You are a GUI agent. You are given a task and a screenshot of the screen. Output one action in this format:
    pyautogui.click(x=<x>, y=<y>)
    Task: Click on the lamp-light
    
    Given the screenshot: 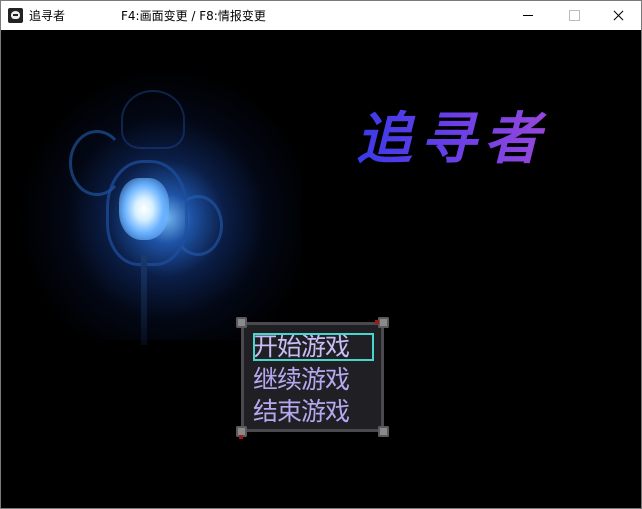 What is the action you would take?
    pyautogui.click(x=144, y=209)
    